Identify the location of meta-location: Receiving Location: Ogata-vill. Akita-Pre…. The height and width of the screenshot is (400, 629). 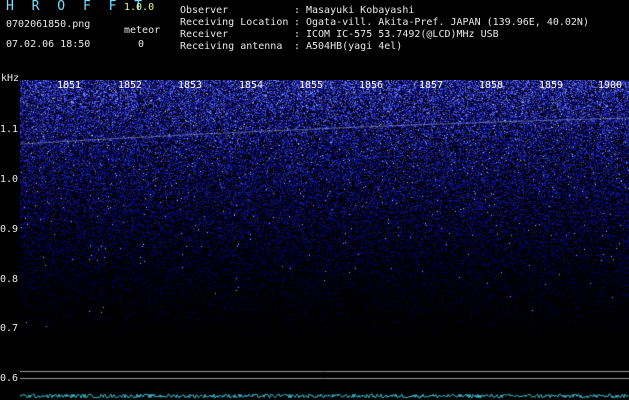
(384, 22).